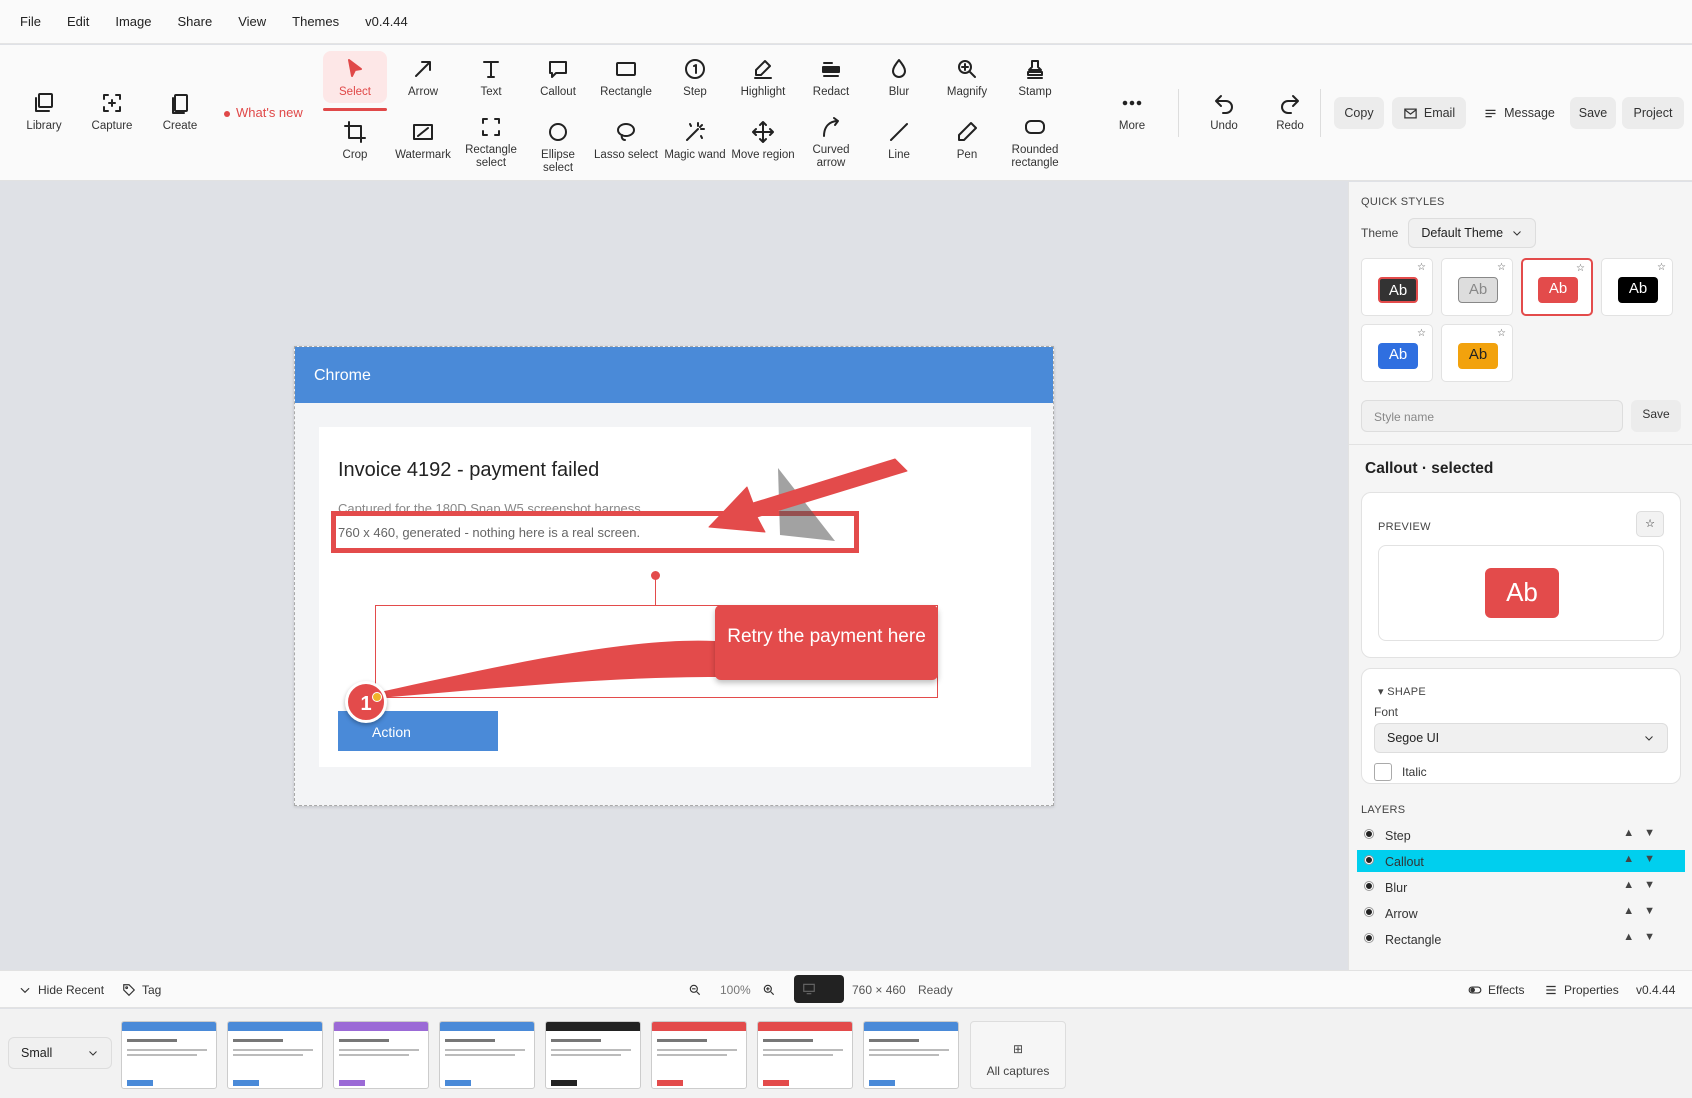 This screenshot has width=1692, height=1098. I want to click on tool-callout: Callout, so click(558, 78).